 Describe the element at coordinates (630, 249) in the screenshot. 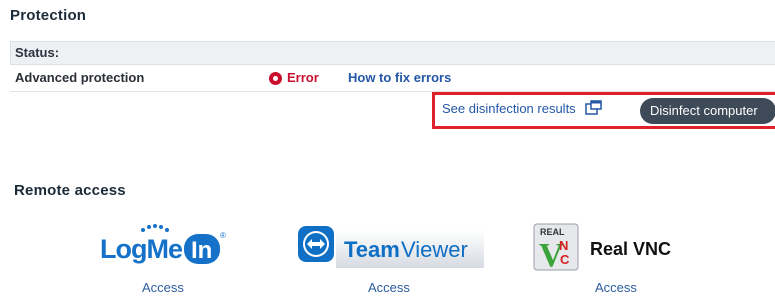

I see `svg-text: Real VNC` at that location.